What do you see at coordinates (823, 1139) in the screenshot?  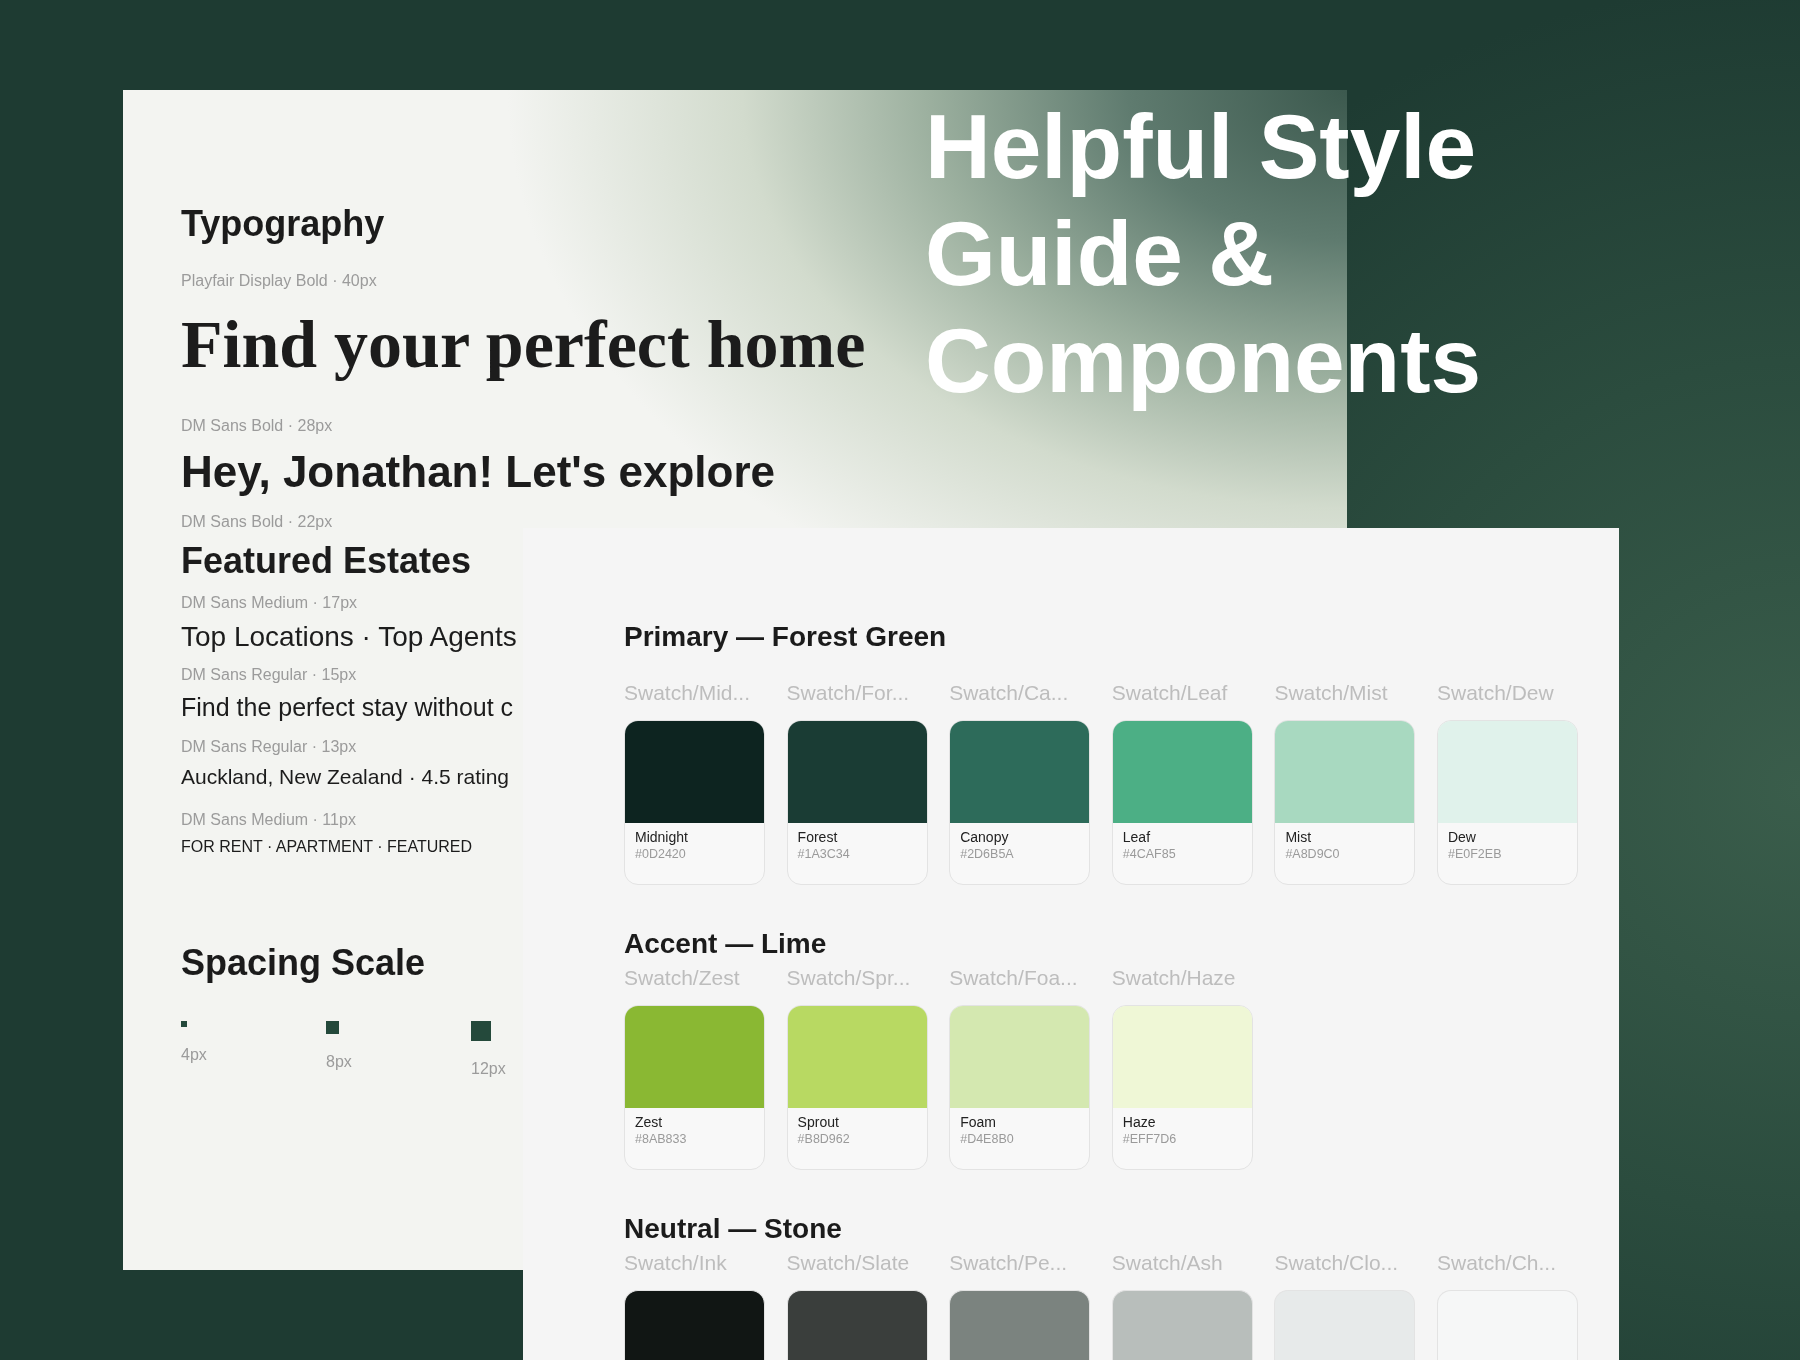 I see `hex-code: #B8D962` at bounding box center [823, 1139].